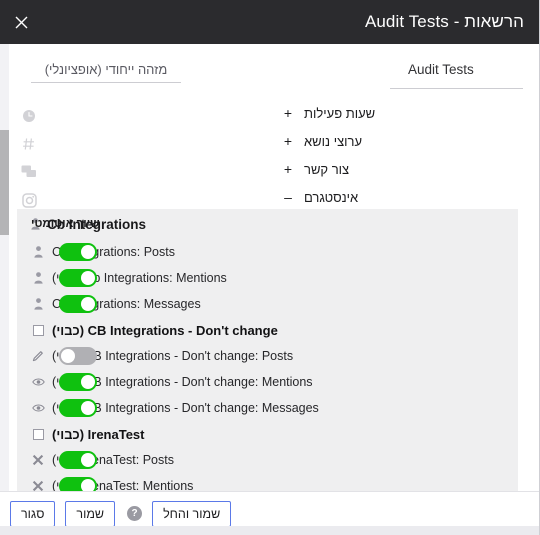  I want to click on vertical-scrollbar, so click(4, 267).